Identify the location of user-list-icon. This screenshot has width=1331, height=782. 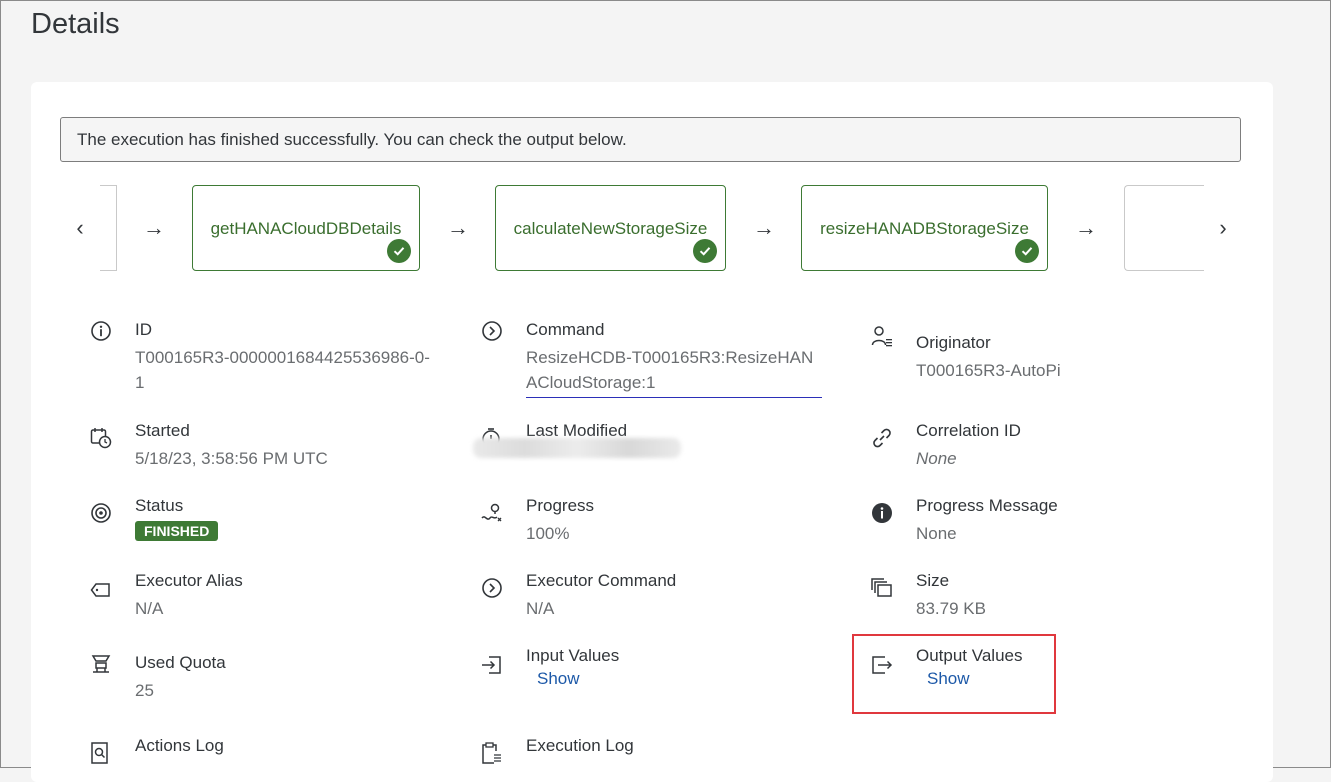
(883, 337).